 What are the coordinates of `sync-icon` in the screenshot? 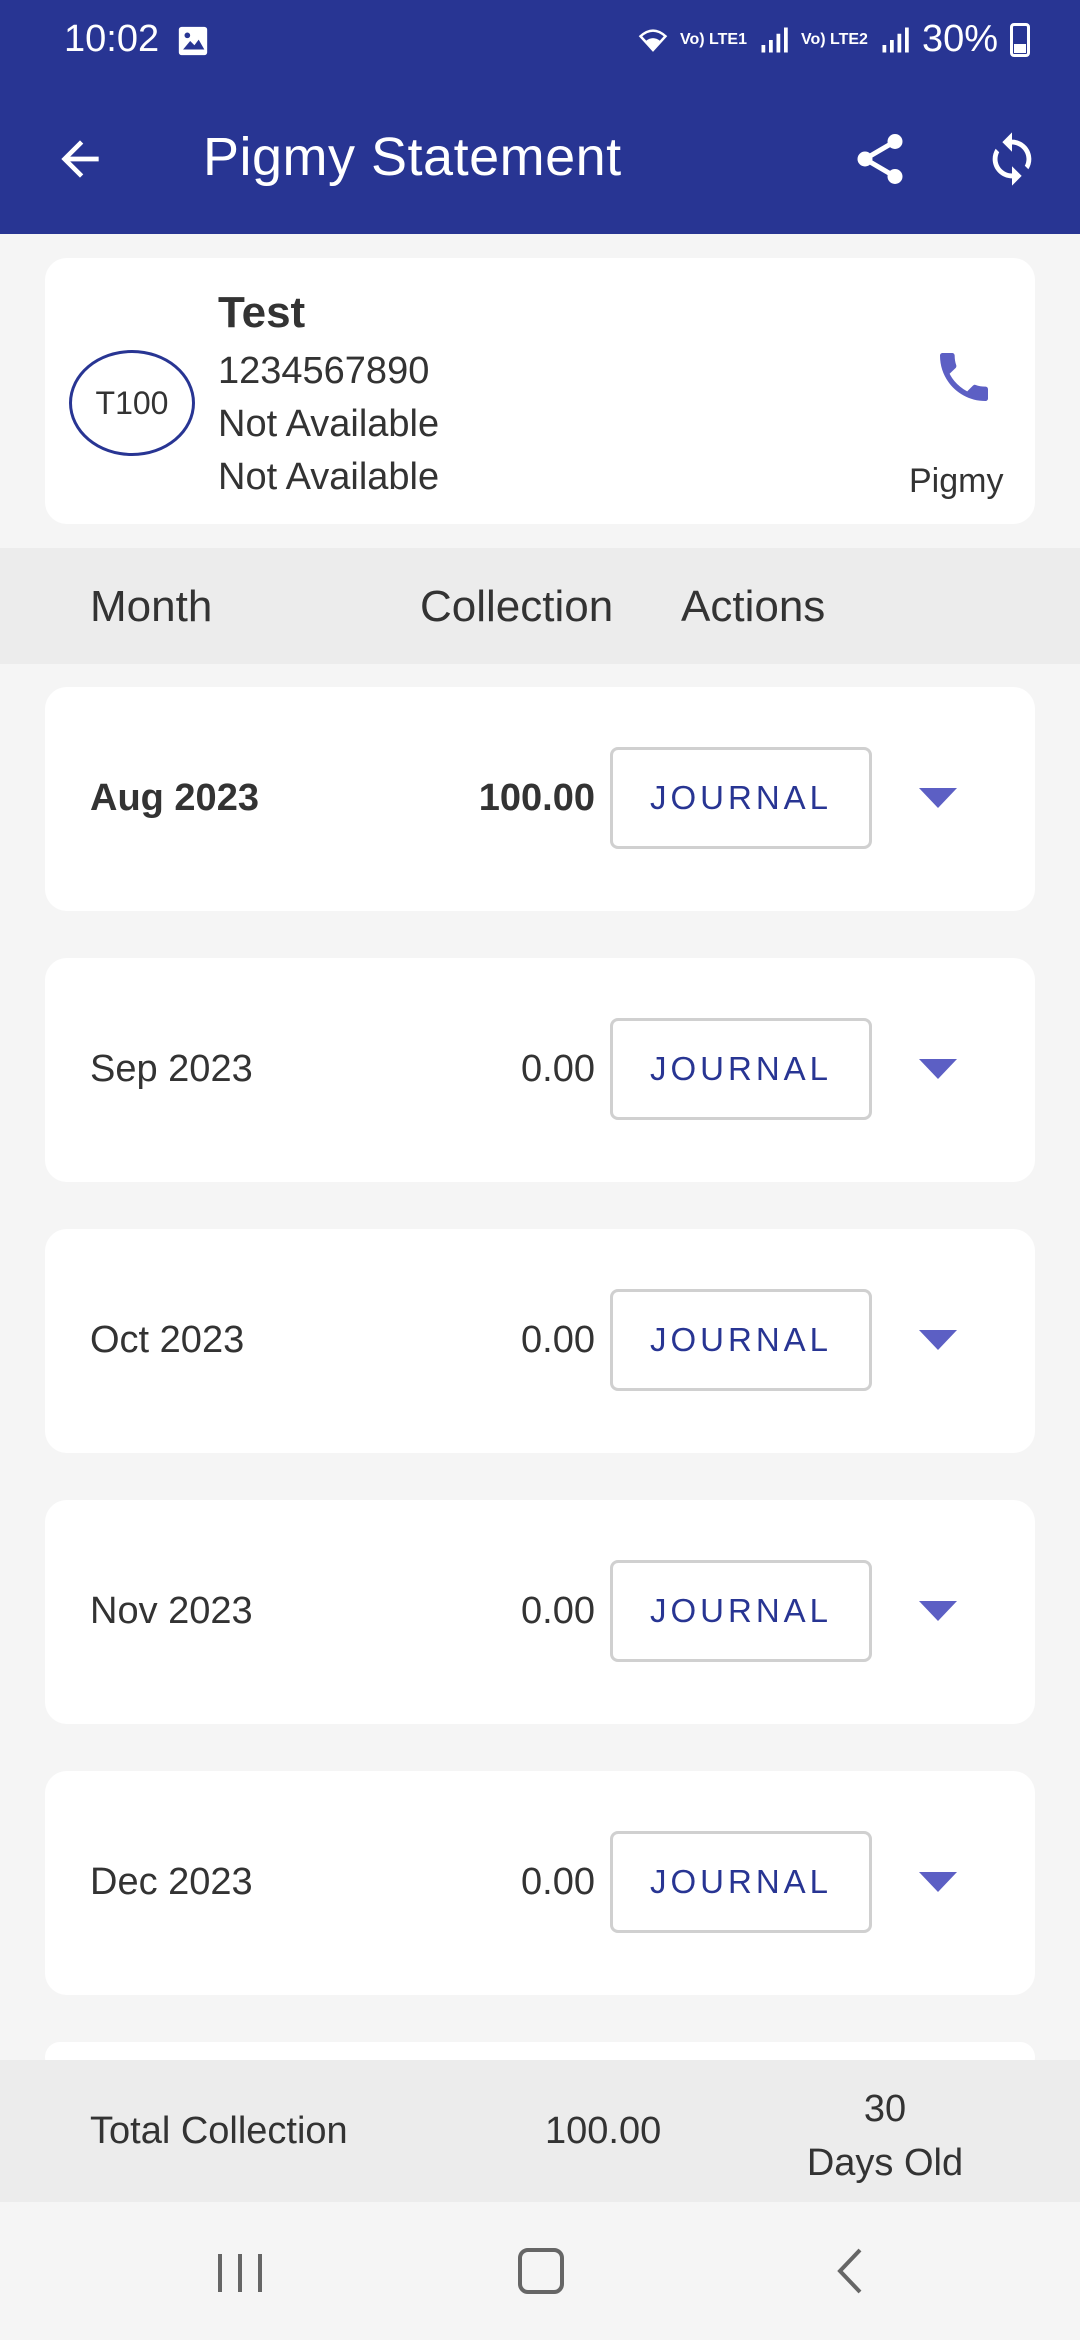 It's located at (1012, 159).